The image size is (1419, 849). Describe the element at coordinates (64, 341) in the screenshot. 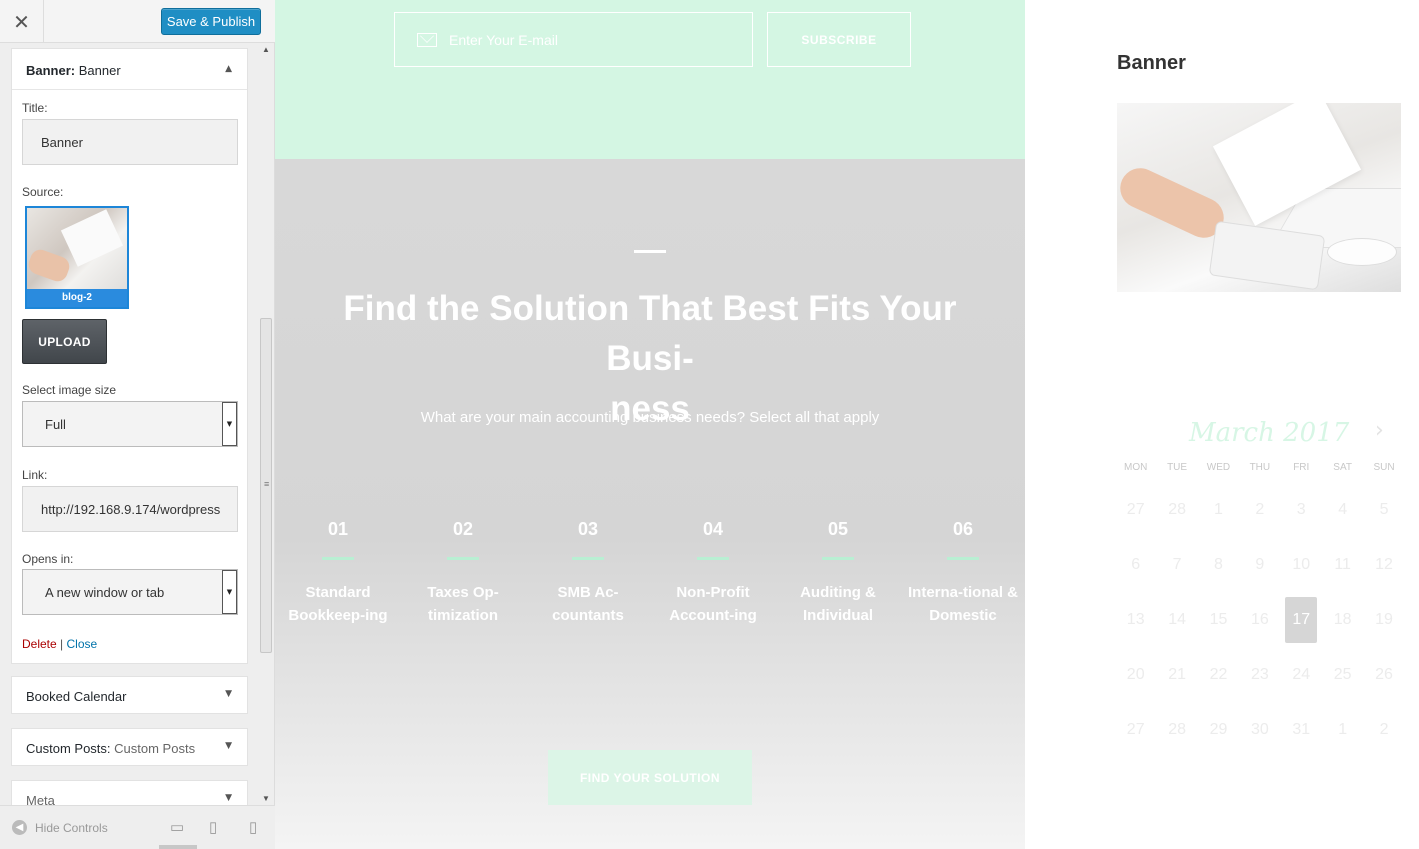

I see `upload-button: UPLOAD` at that location.